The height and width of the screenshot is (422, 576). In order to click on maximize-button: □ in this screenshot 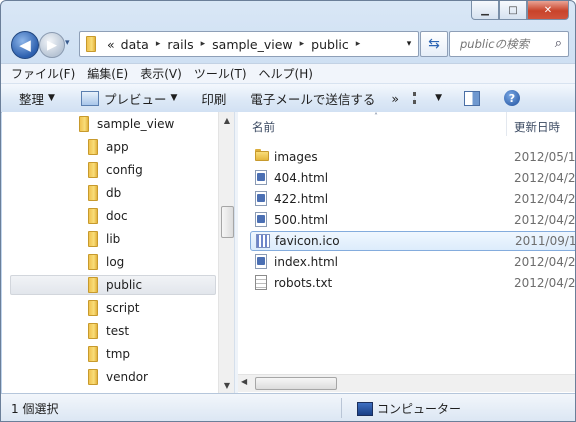, I will do `click(513, 10)`.